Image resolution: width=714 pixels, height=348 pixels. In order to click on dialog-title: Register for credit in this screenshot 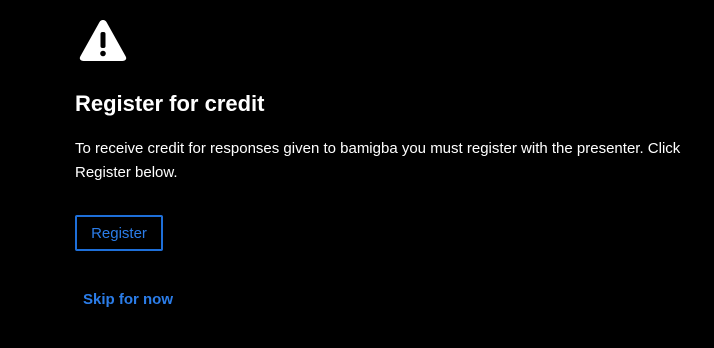, I will do `click(170, 103)`.